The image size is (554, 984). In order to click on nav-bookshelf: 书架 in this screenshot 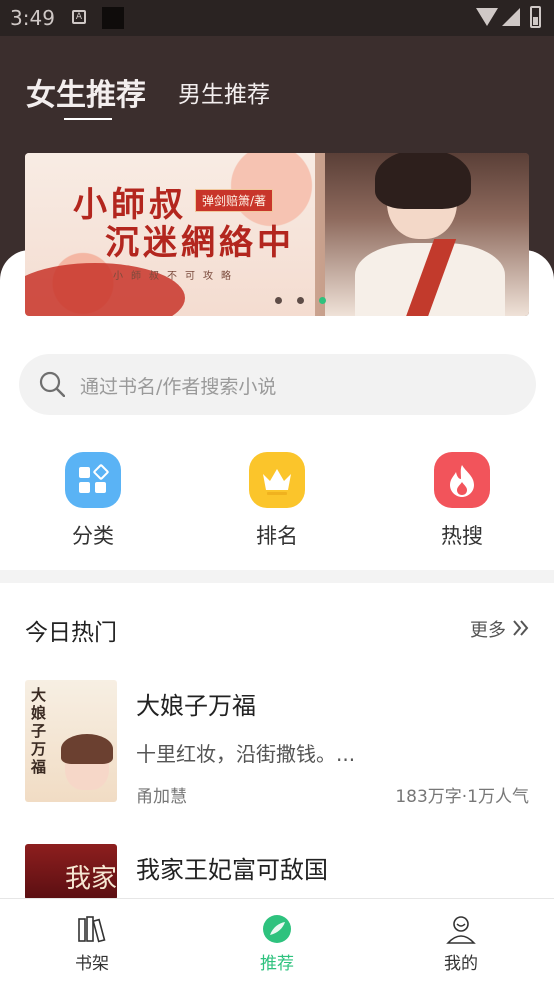, I will do `click(92, 943)`.